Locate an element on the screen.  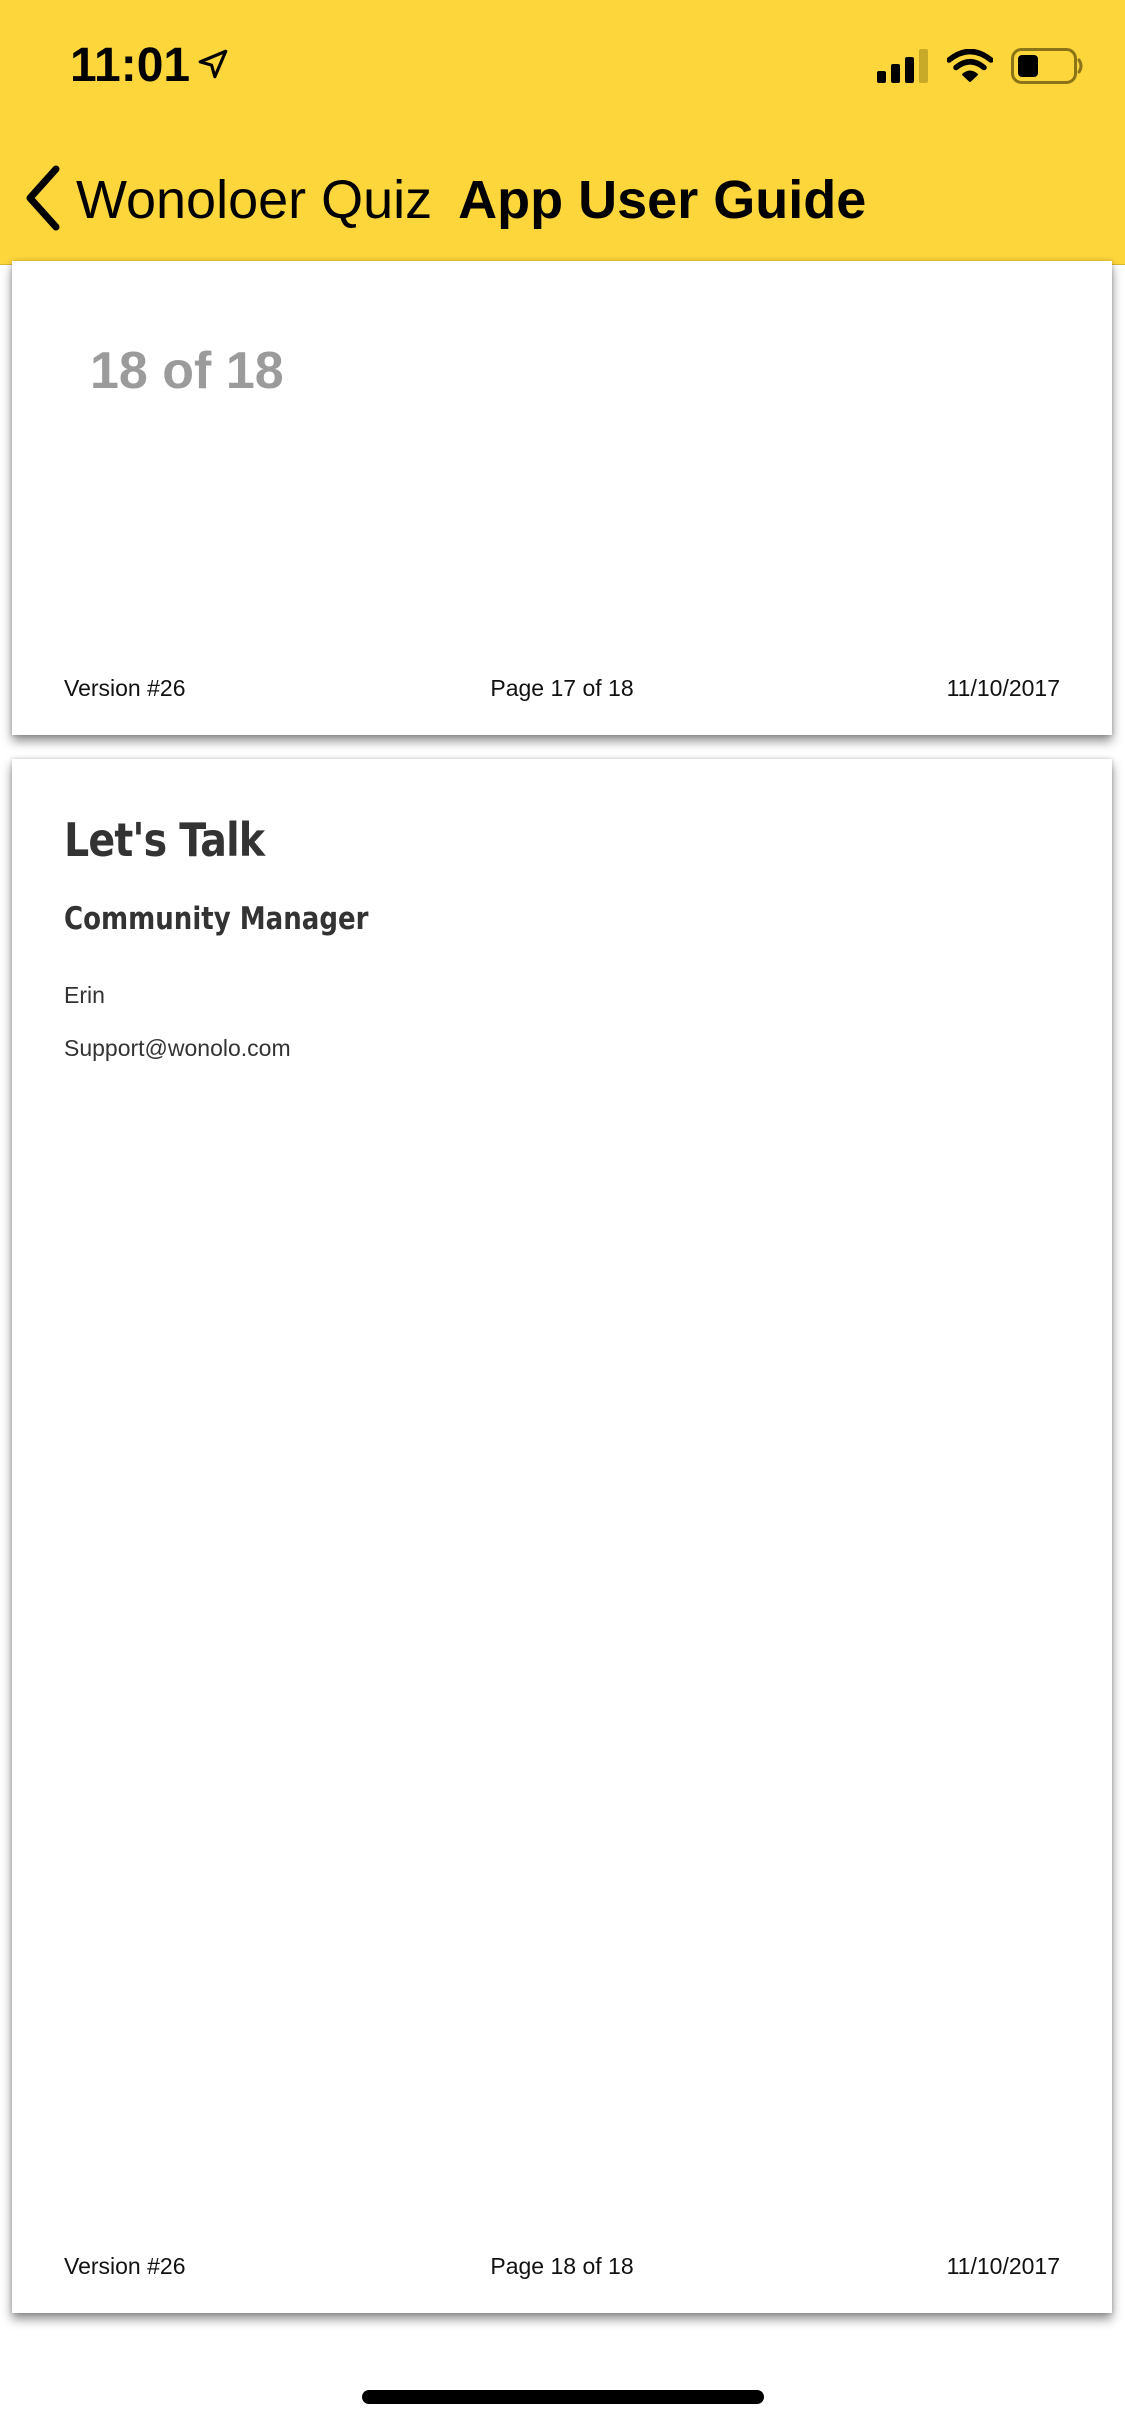
back-button-label: Wonoloer Quiz is located at coordinates (254, 200).